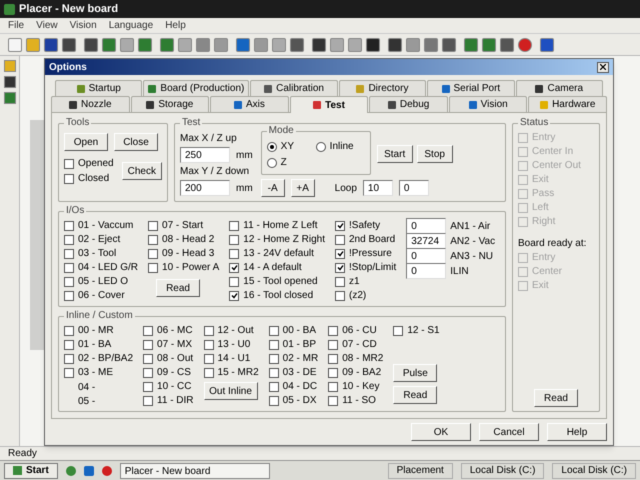 This screenshot has height=480, width=640. Describe the element at coordinates (196, 88) in the screenshot. I see `tab: Board (Production)` at that location.